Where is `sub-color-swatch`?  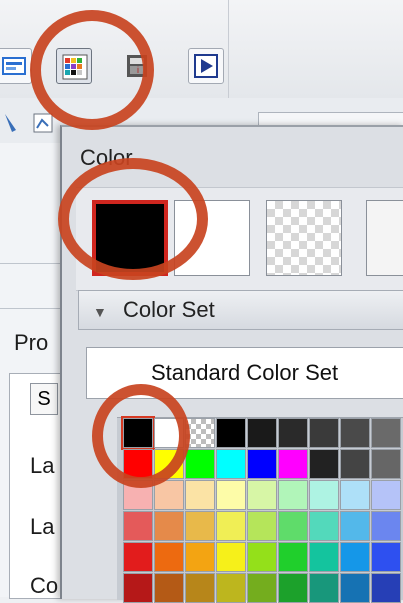
sub-color-swatch is located at coordinates (212, 238).